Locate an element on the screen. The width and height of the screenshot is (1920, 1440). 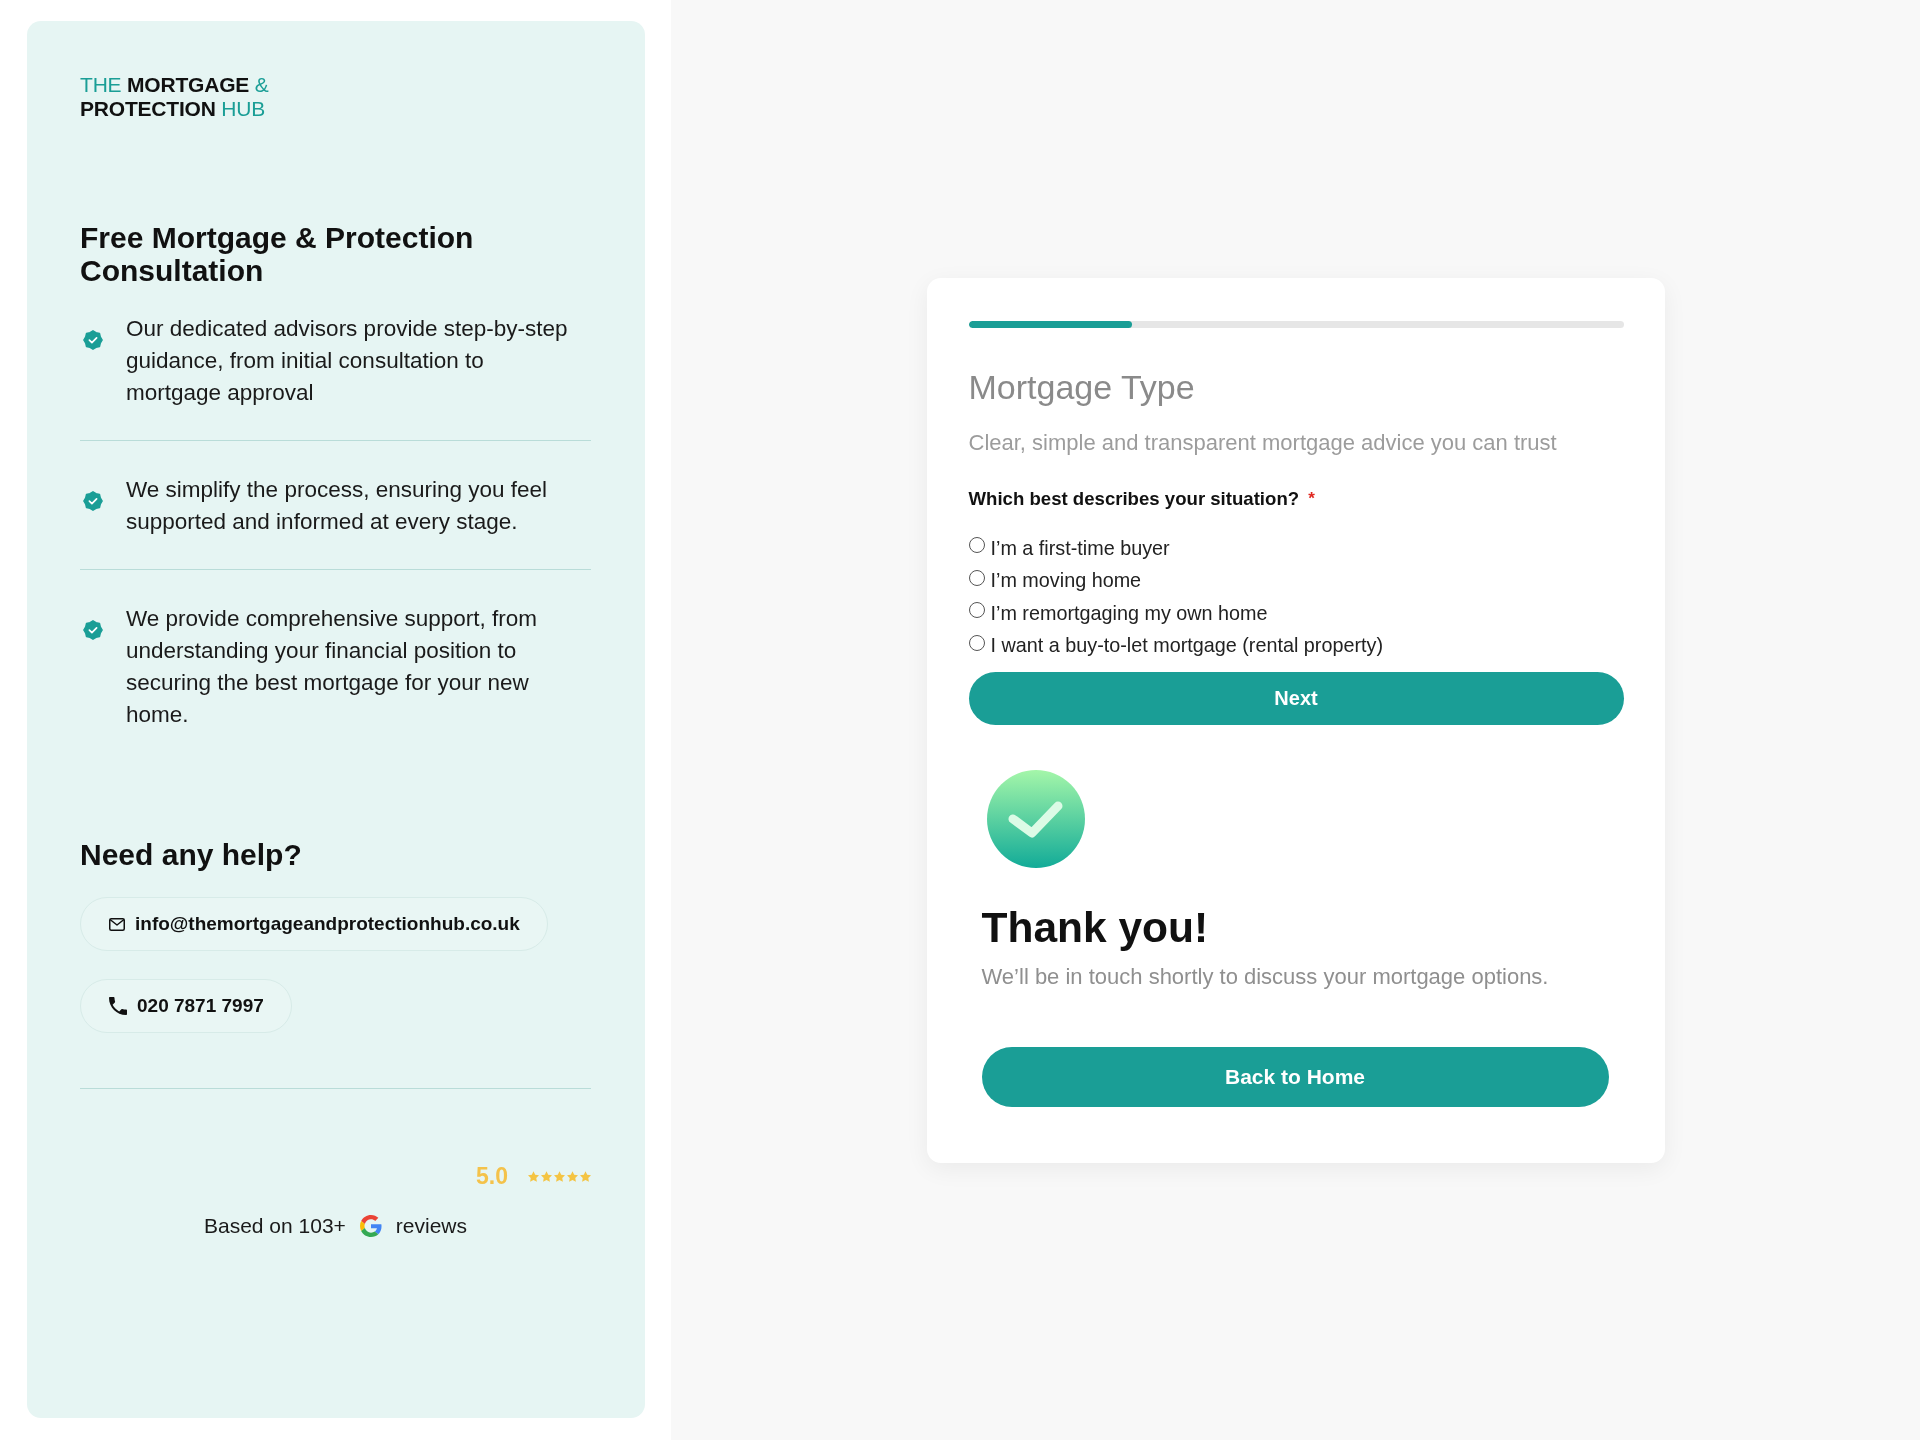
reviews-text: reviews is located at coordinates (431, 1226).